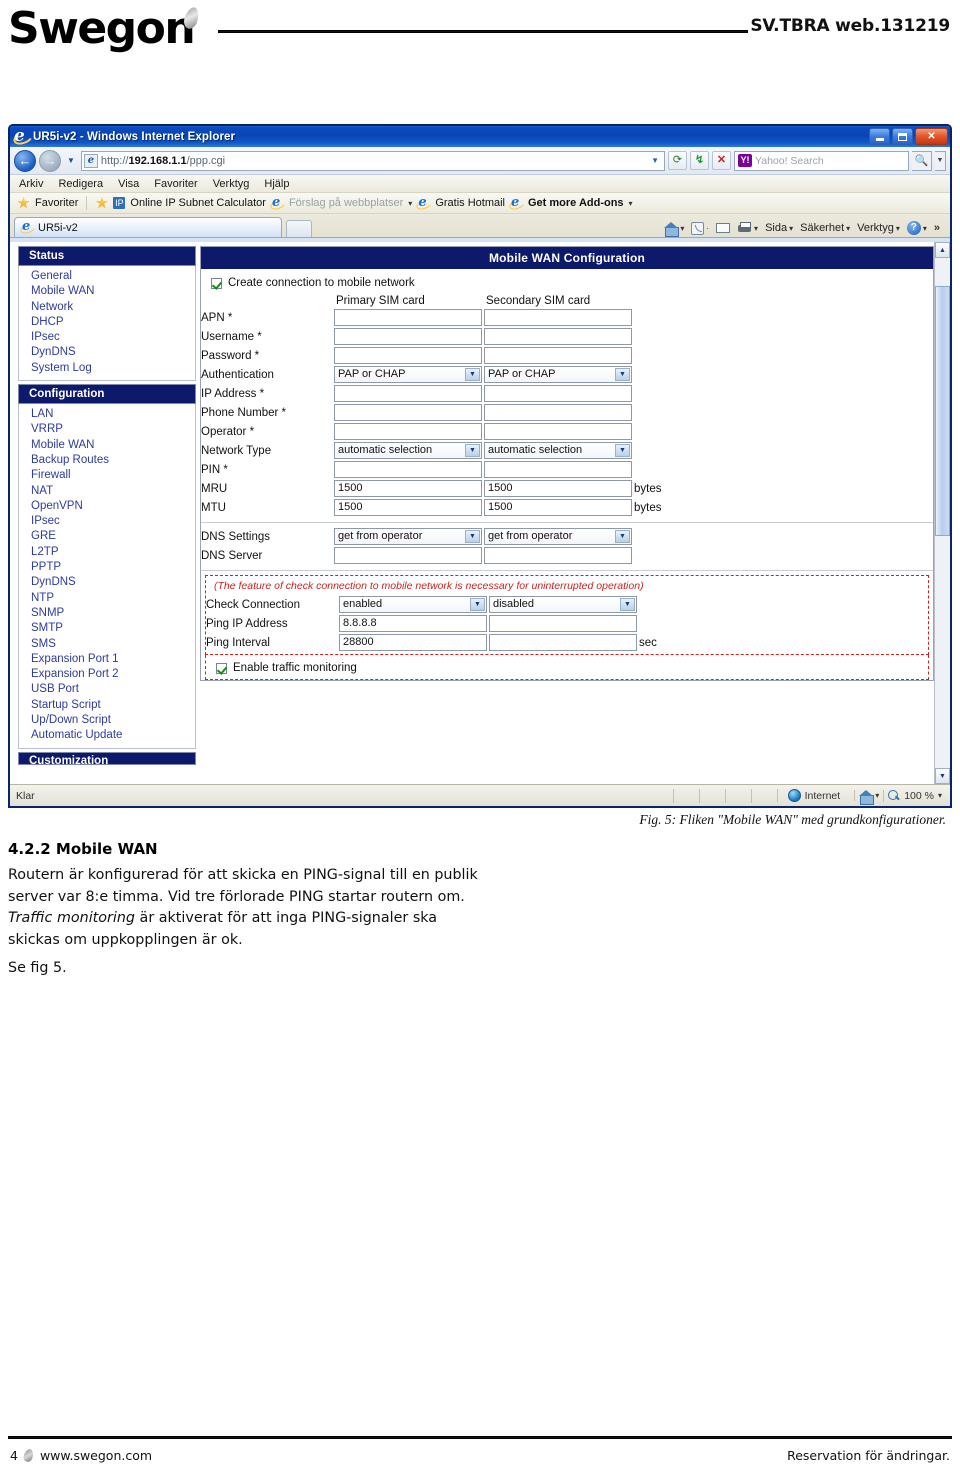  What do you see at coordinates (56, 203) in the screenshot?
I see `favorites-label: Favoriter` at bounding box center [56, 203].